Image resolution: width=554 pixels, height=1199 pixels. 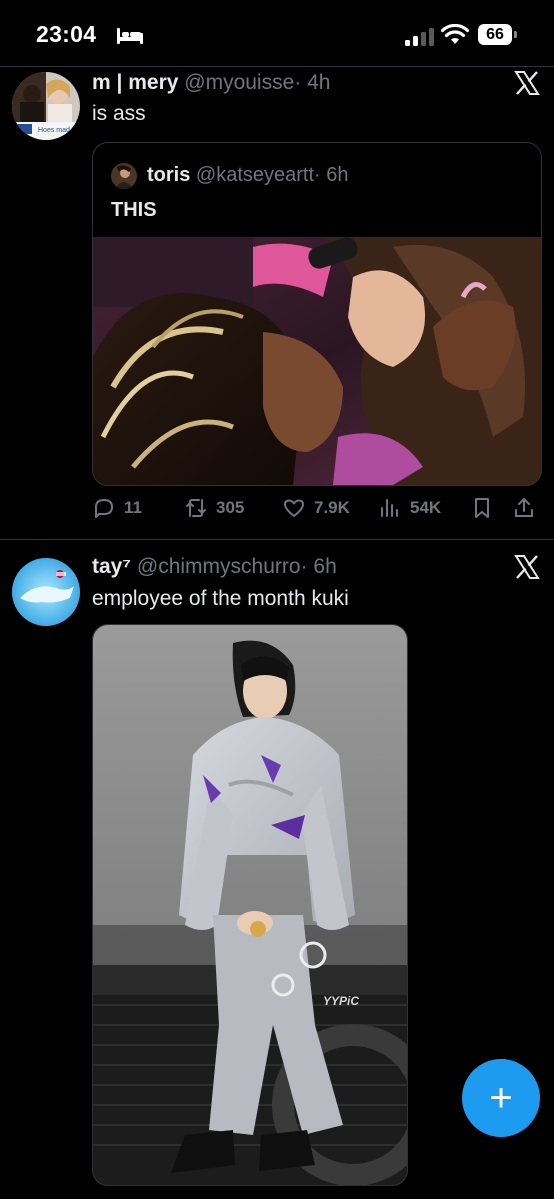 I want to click on quote-avatar-image, so click(x=124, y=176).